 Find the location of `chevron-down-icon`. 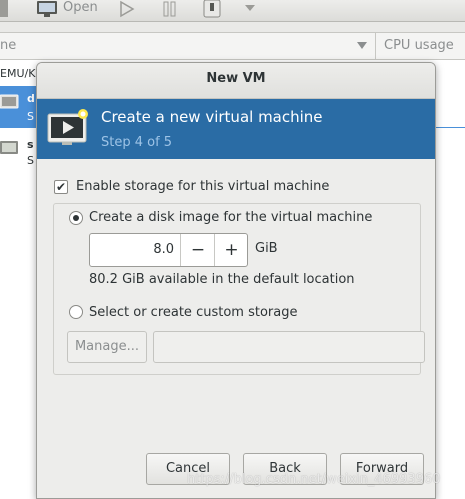

chevron-down-icon is located at coordinates (250, 8).